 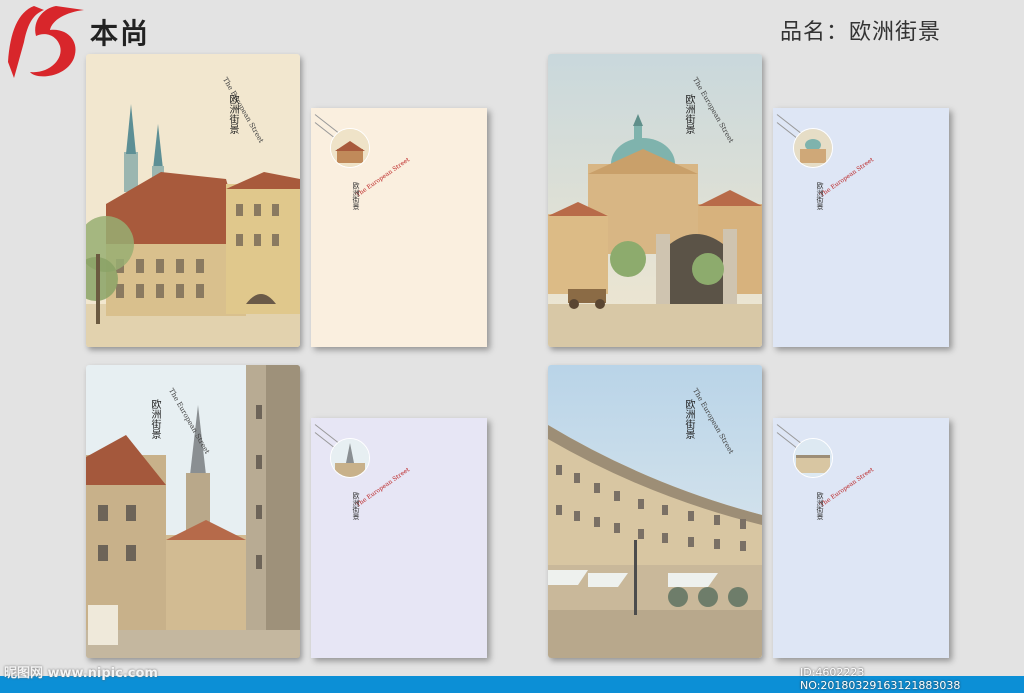 What do you see at coordinates (880, 679) in the screenshot?
I see `image-id-text: ID:4602223 NO:20180329163121883038` at bounding box center [880, 679].